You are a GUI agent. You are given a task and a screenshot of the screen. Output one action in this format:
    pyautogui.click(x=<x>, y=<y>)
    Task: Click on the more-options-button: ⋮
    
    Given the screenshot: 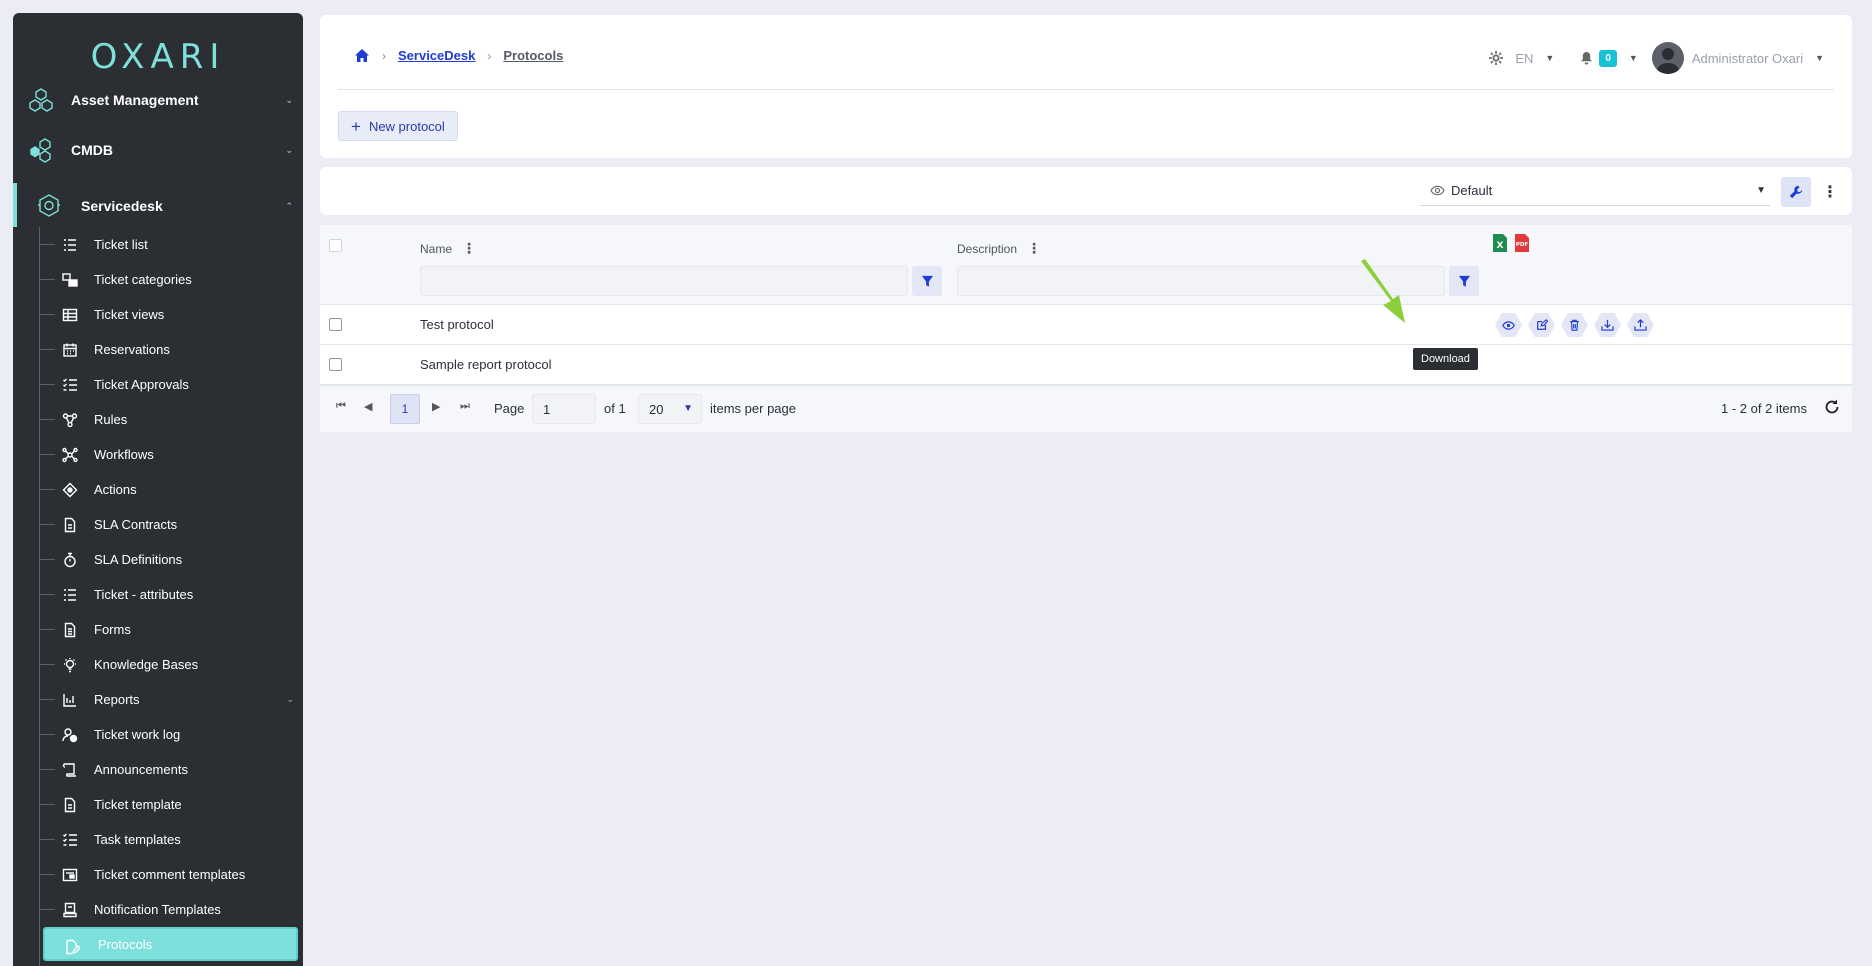 What is the action you would take?
    pyautogui.click(x=1830, y=192)
    